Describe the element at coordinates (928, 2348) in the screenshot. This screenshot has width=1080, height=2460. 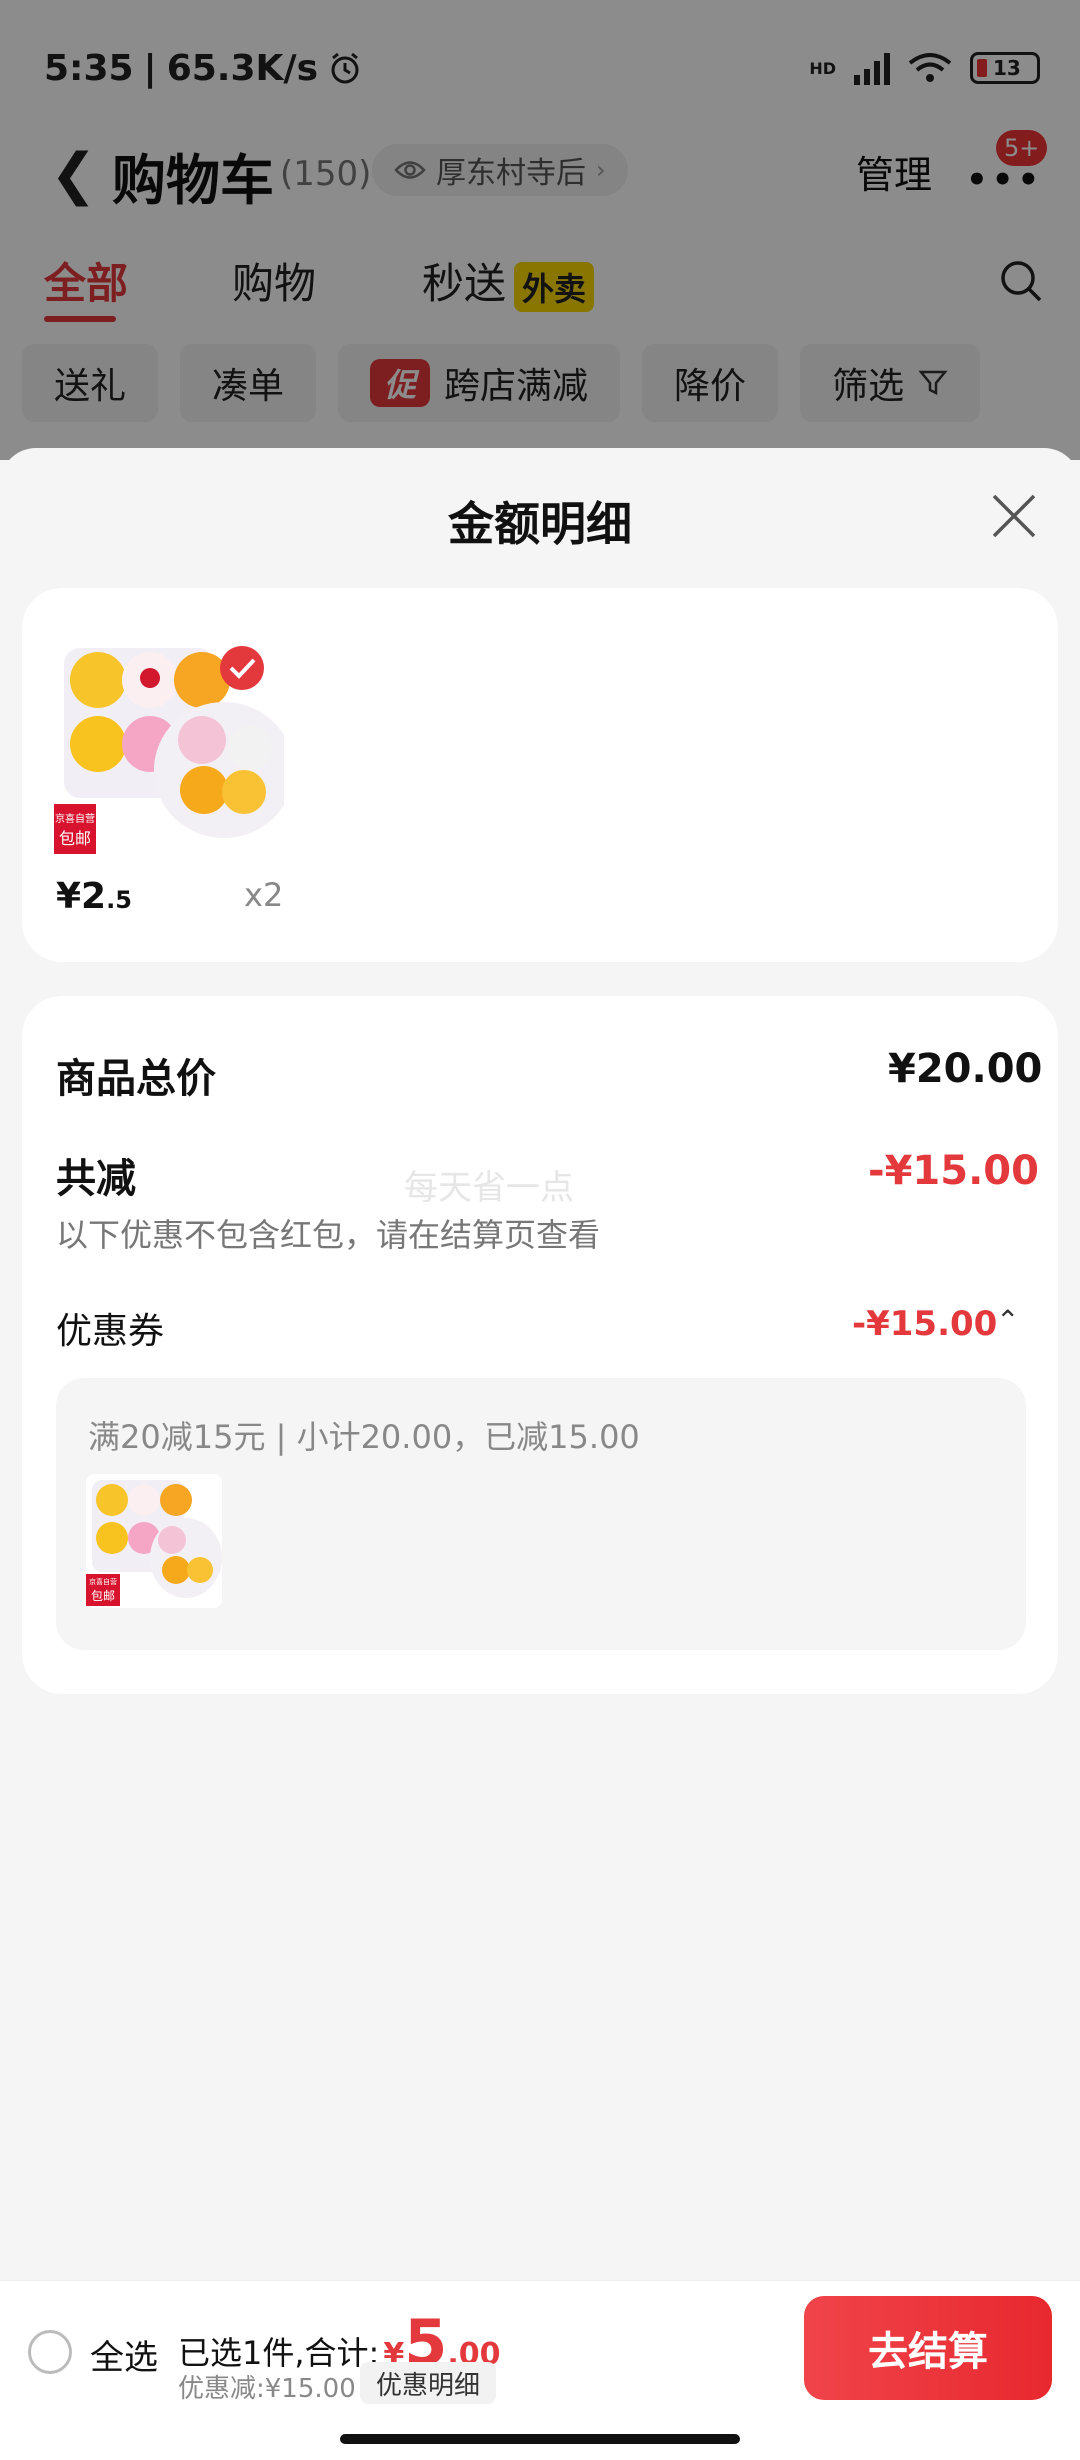
I see `checkout-button: 去结算` at that location.